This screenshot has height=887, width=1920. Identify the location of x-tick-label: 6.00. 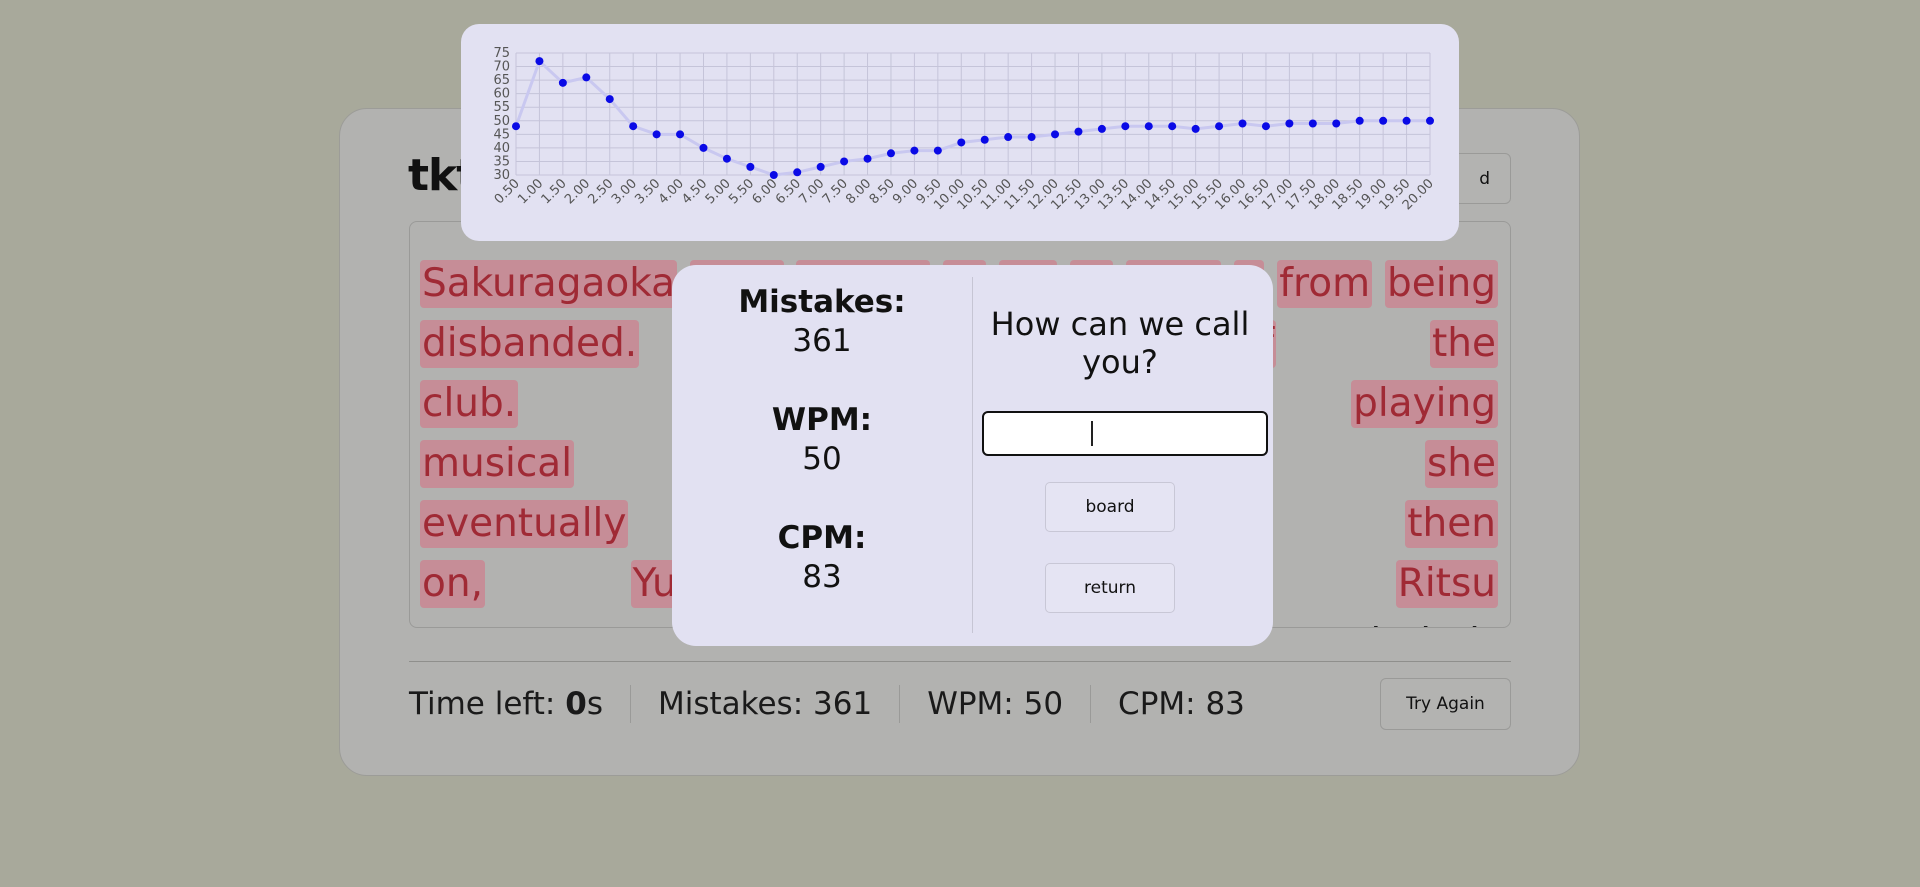
(765, 191).